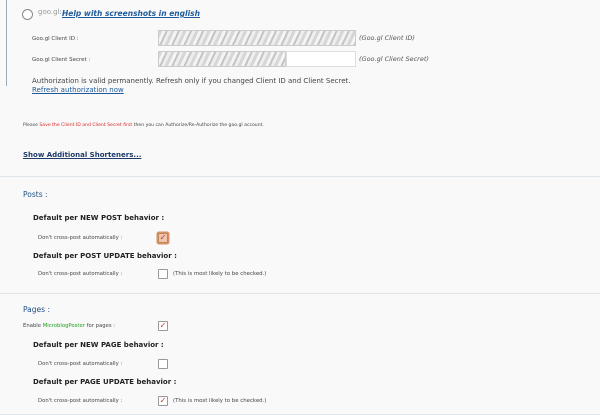 The height and width of the screenshot is (415, 600). I want to click on client-secret-field, so click(222, 59).